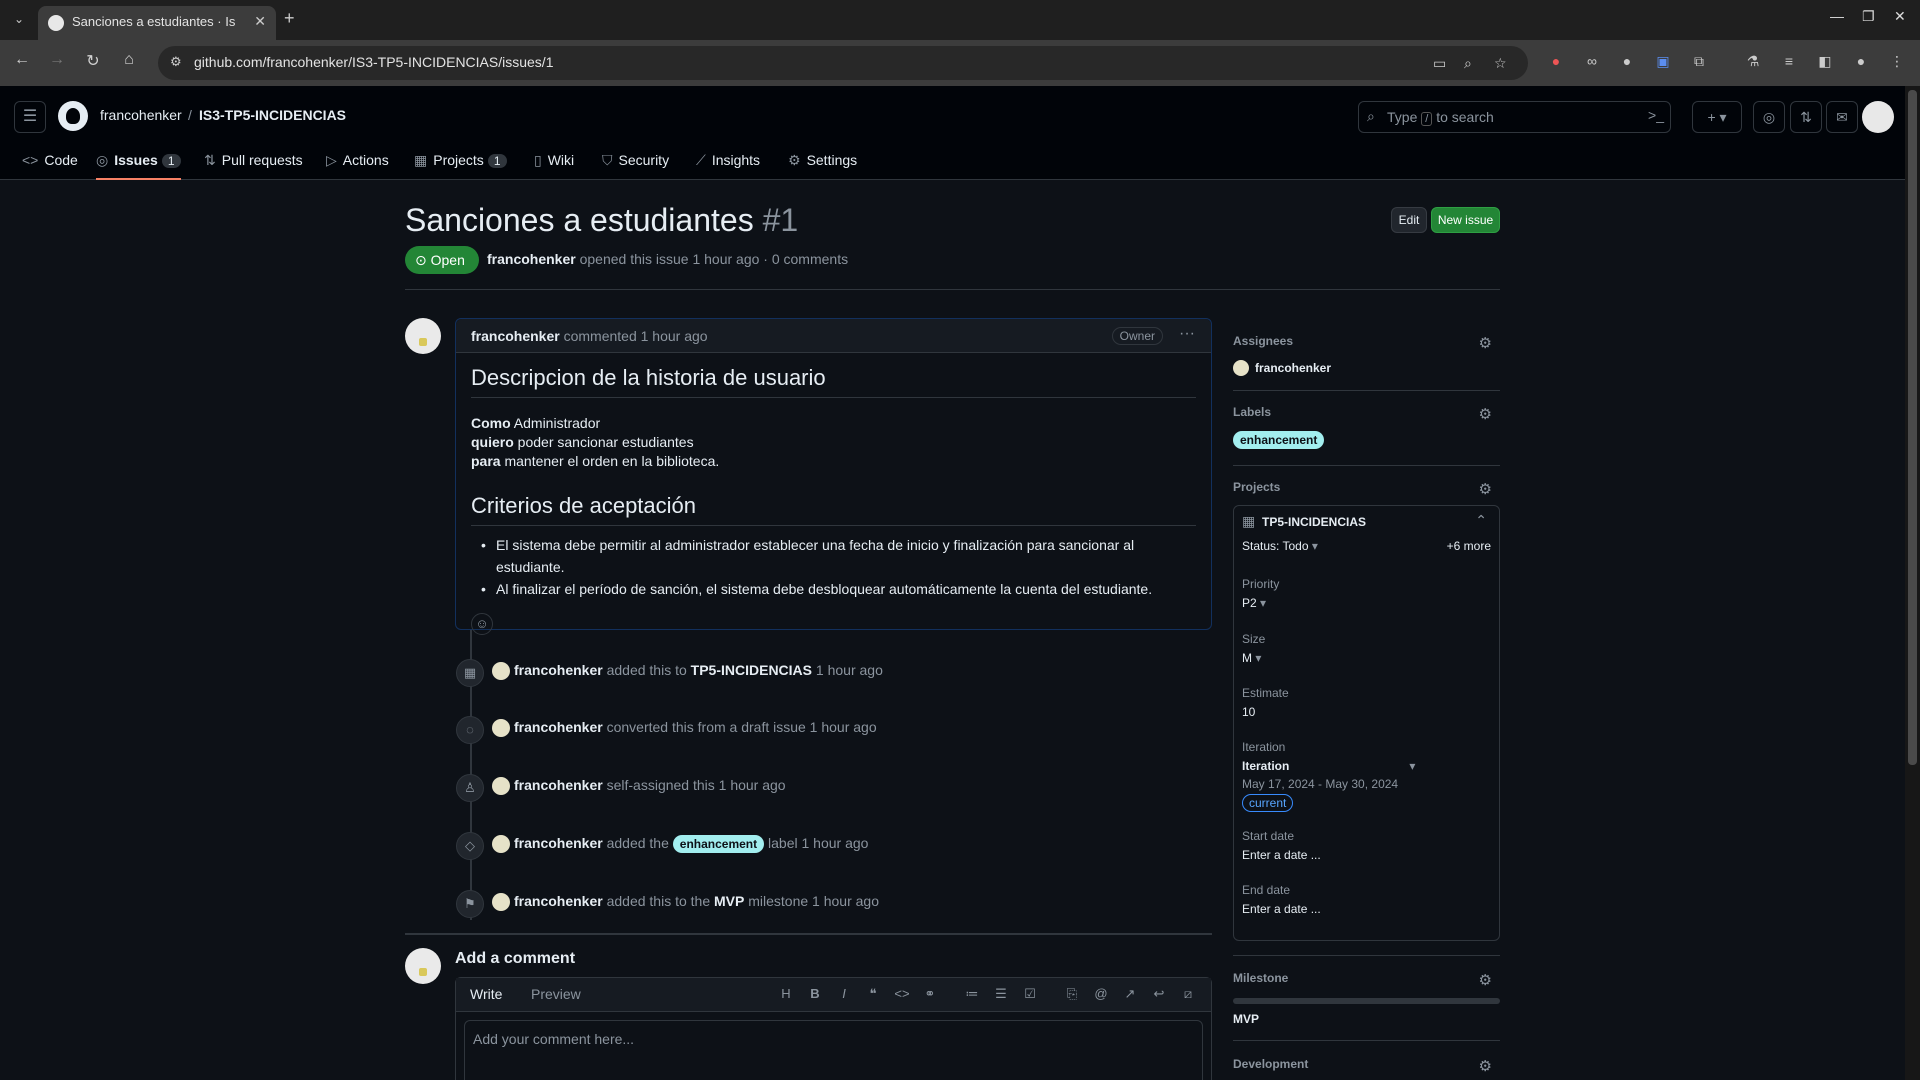  What do you see at coordinates (1485, 980) in the screenshot?
I see `milestone-gear-icon: ⚙` at bounding box center [1485, 980].